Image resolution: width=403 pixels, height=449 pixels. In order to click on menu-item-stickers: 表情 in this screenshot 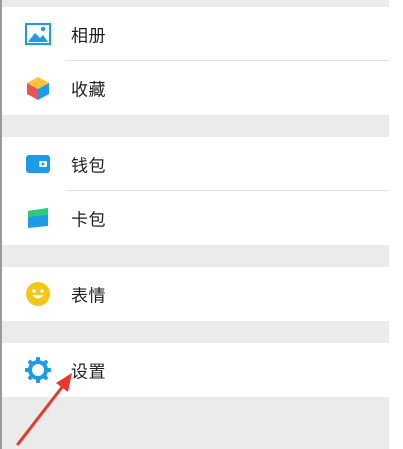, I will do `click(195, 294)`.